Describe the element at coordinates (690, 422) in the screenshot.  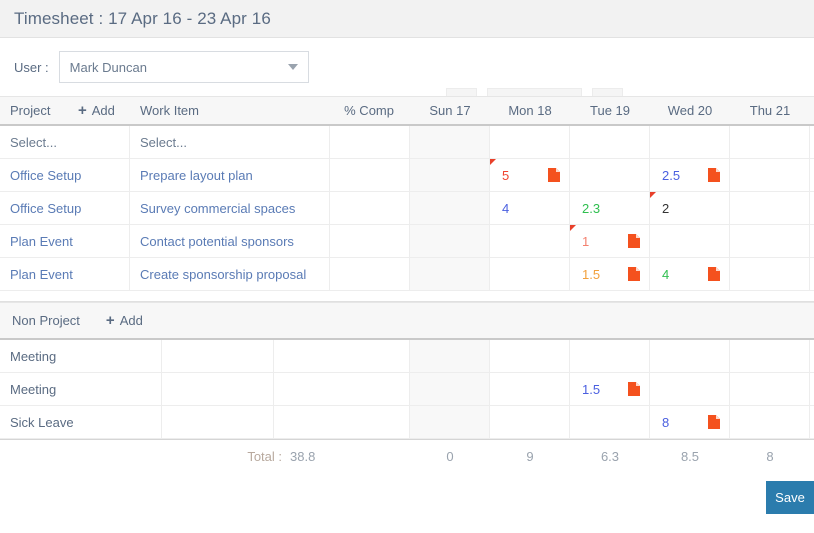
I see `non-project-hours-cell-day-3: 8` at that location.